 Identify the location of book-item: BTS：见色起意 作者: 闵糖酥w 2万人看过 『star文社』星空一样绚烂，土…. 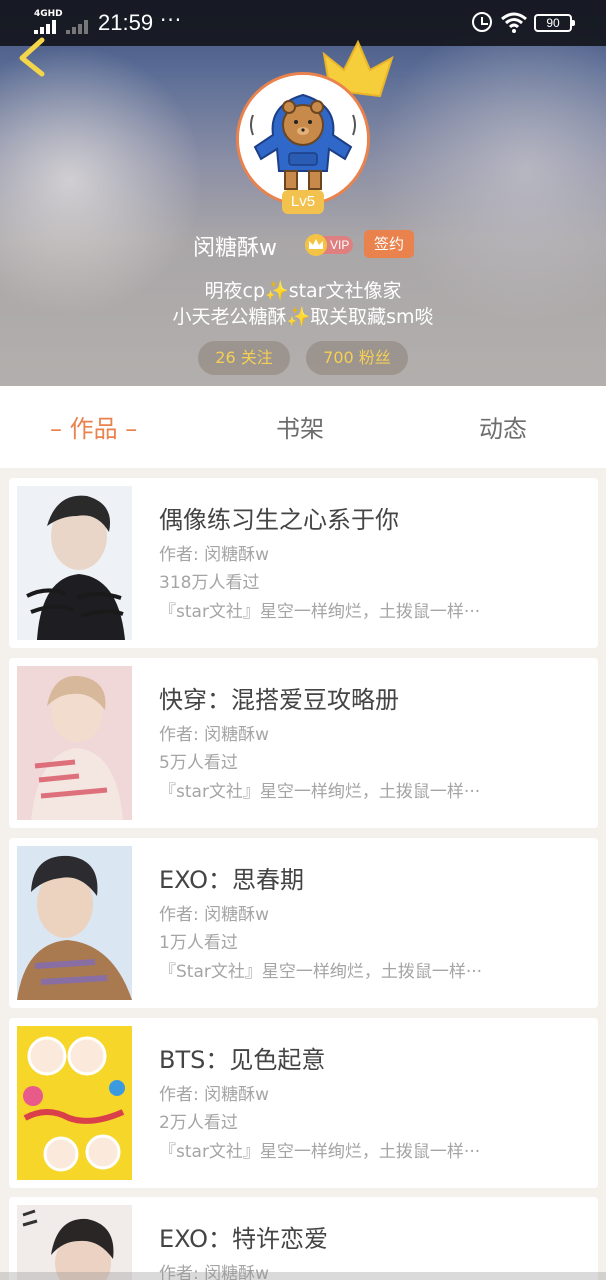
(303, 1103).